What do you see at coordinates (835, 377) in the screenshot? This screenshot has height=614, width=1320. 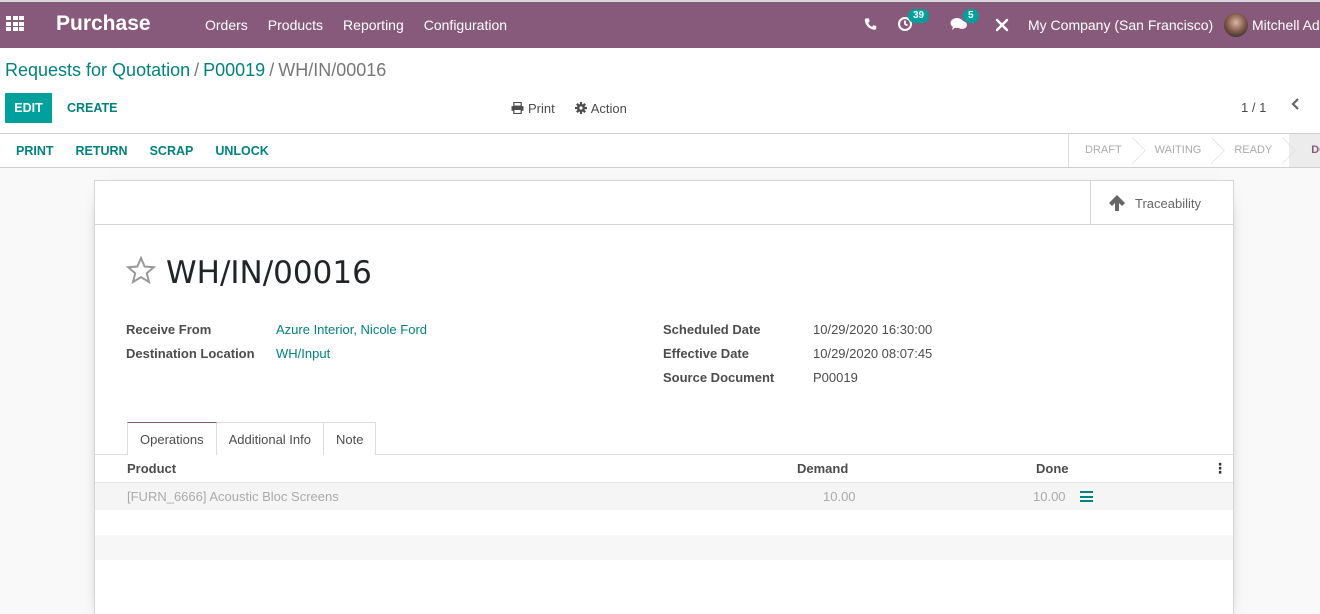 I see `source-document-value: P00019` at bounding box center [835, 377].